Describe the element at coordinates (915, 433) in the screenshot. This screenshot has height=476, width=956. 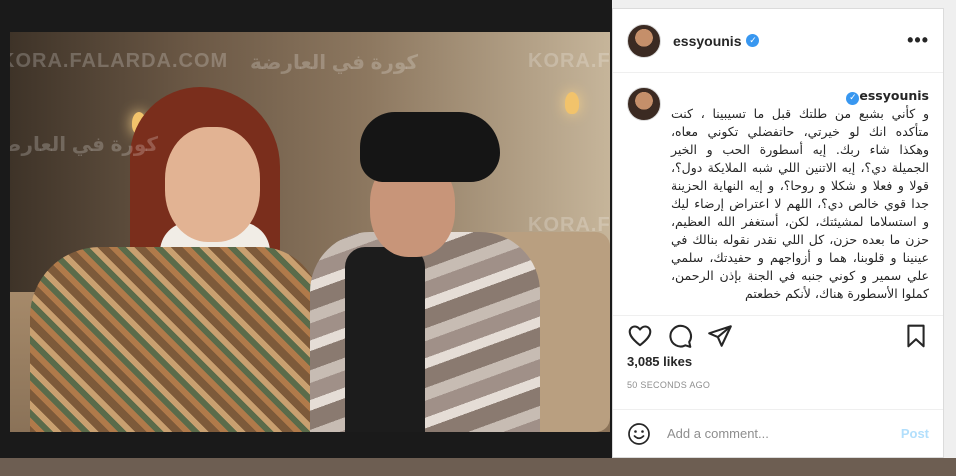
I see `post-comment-button: Post` at that location.